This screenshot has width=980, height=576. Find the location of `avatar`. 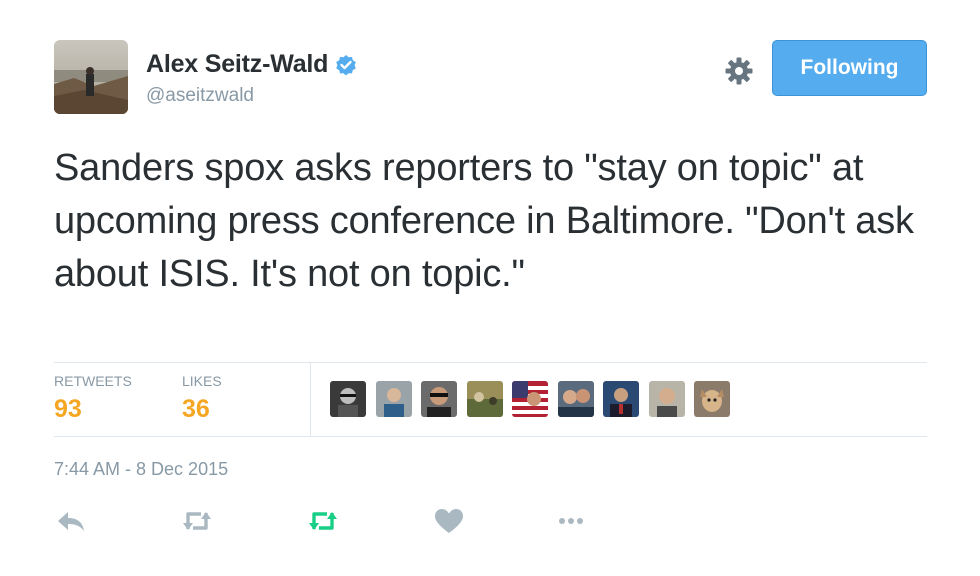

avatar is located at coordinates (91, 77).